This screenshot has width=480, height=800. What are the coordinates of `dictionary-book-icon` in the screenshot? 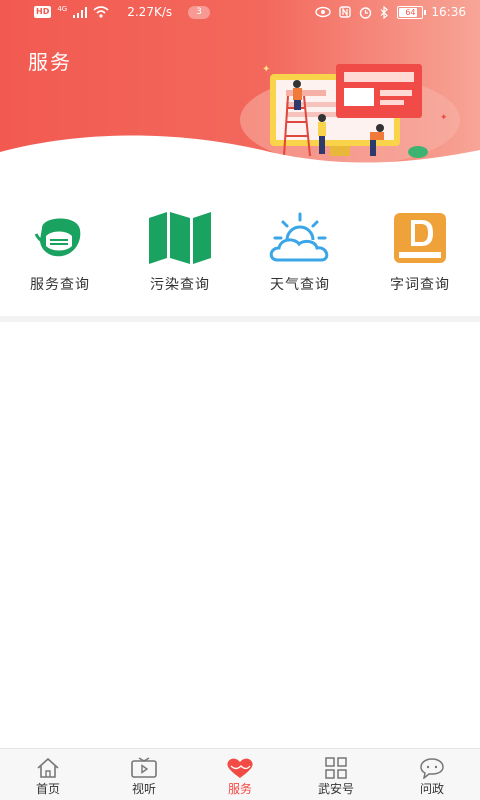 It's located at (420, 238).